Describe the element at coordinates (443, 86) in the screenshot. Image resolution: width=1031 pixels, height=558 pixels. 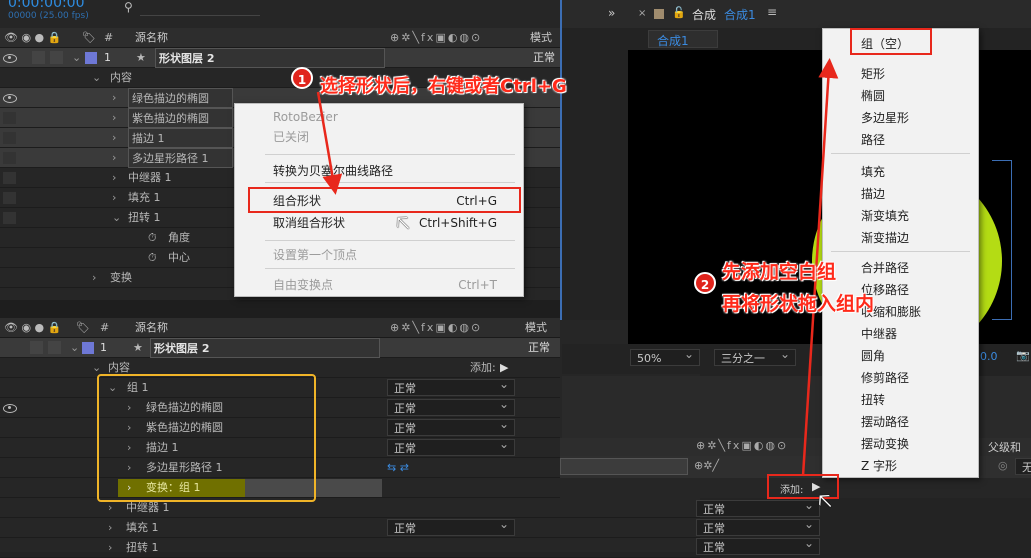
I see `step-1-text: 选择形状后，右键或者Ctrl+G` at that location.